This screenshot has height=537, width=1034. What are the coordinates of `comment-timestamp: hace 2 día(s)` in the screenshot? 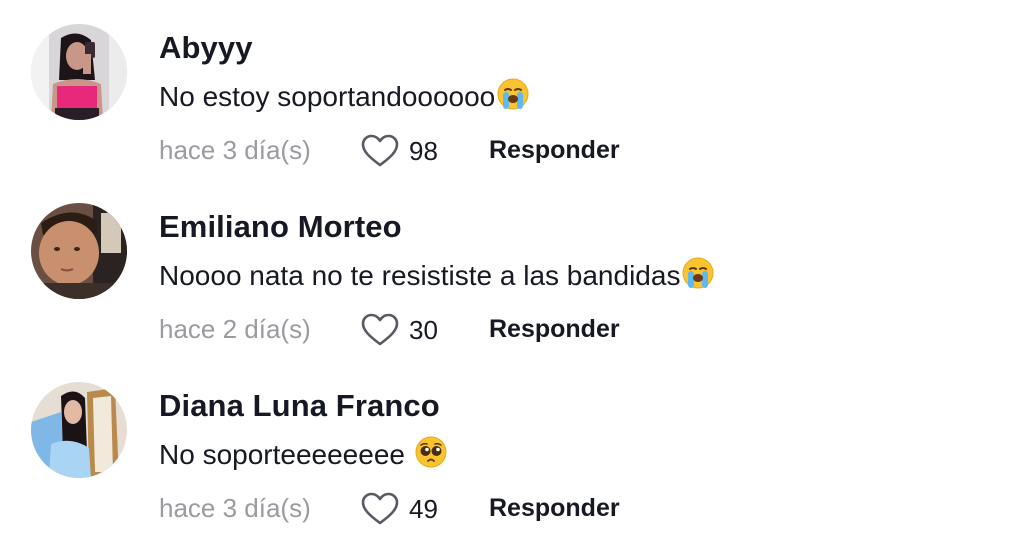 It's located at (235, 329).